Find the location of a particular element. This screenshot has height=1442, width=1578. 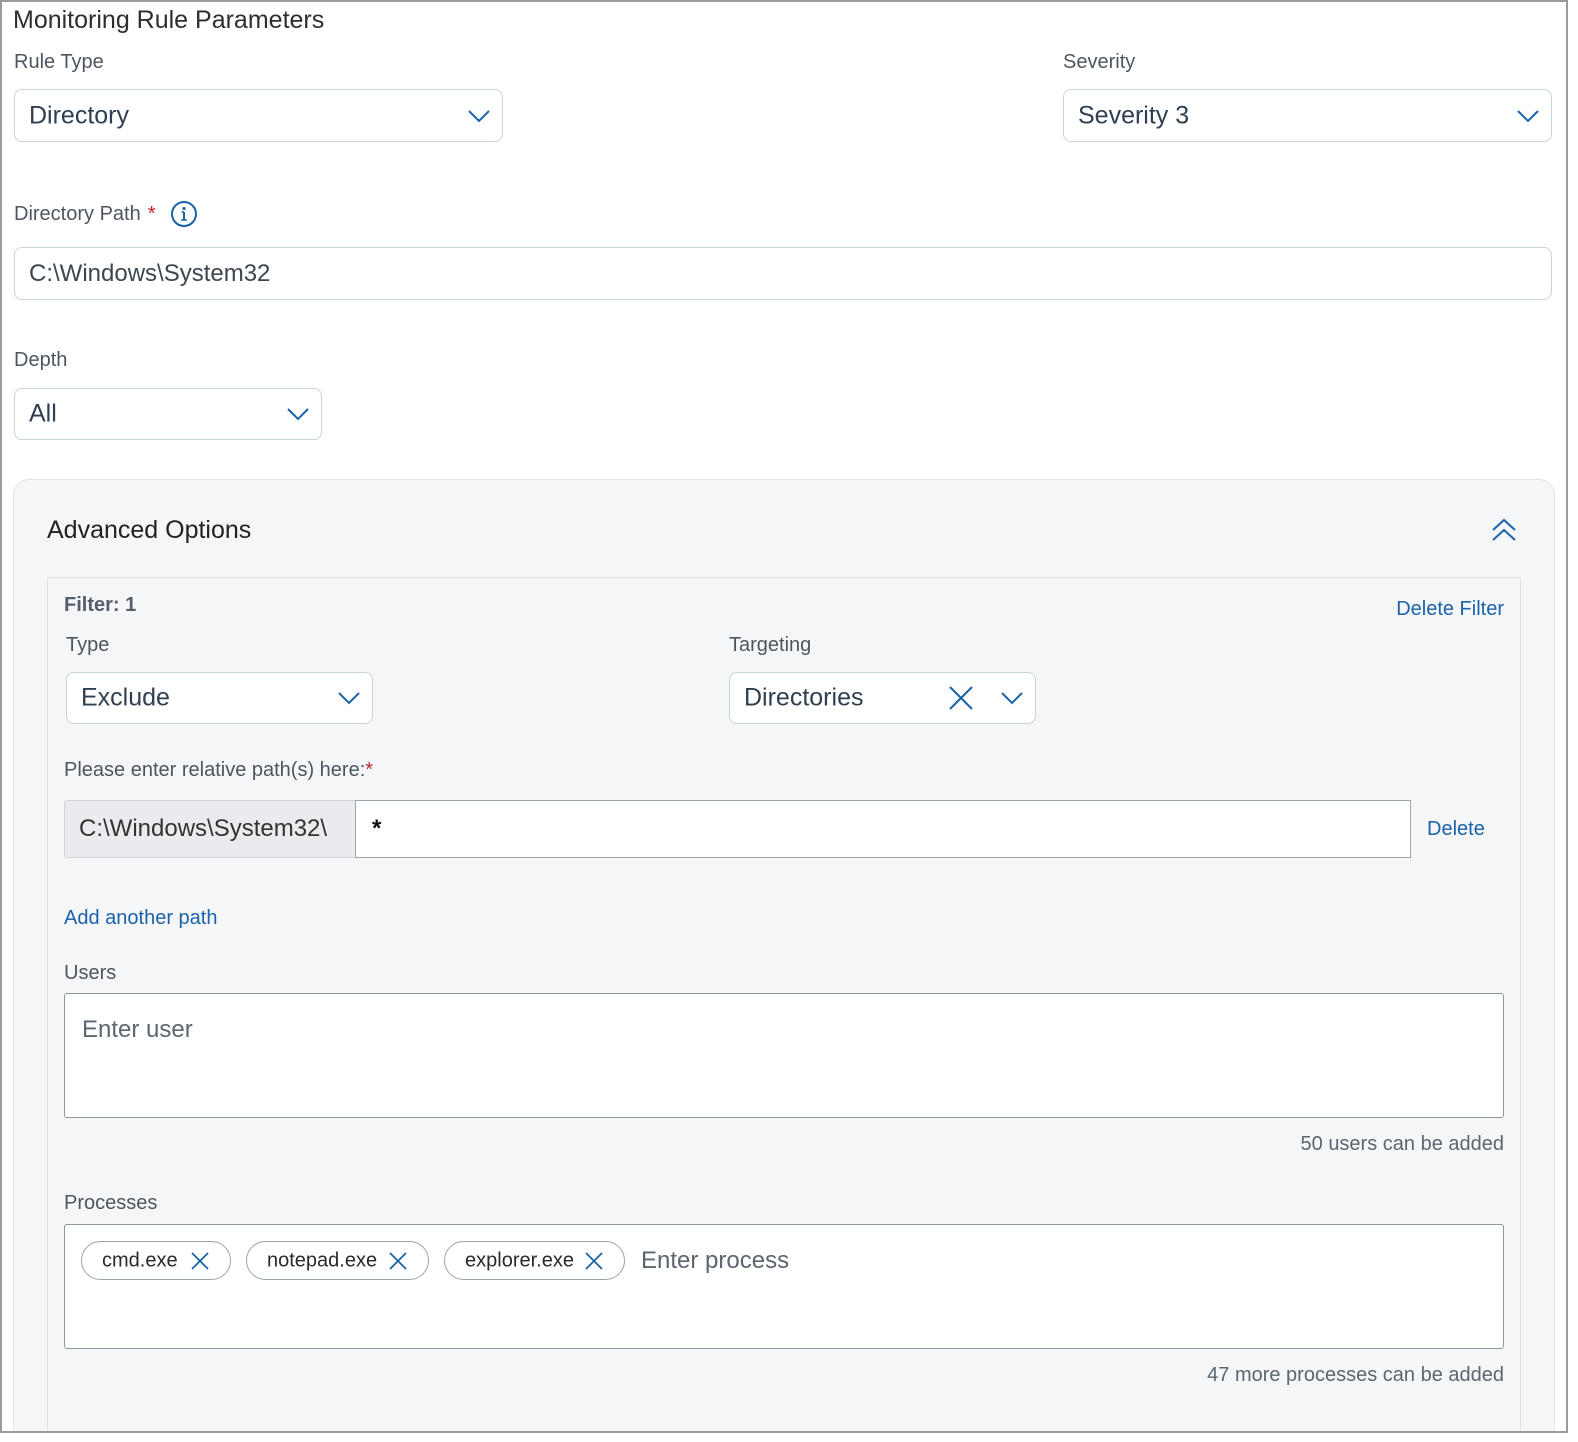

depth-select: All is located at coordinates (168, 414).